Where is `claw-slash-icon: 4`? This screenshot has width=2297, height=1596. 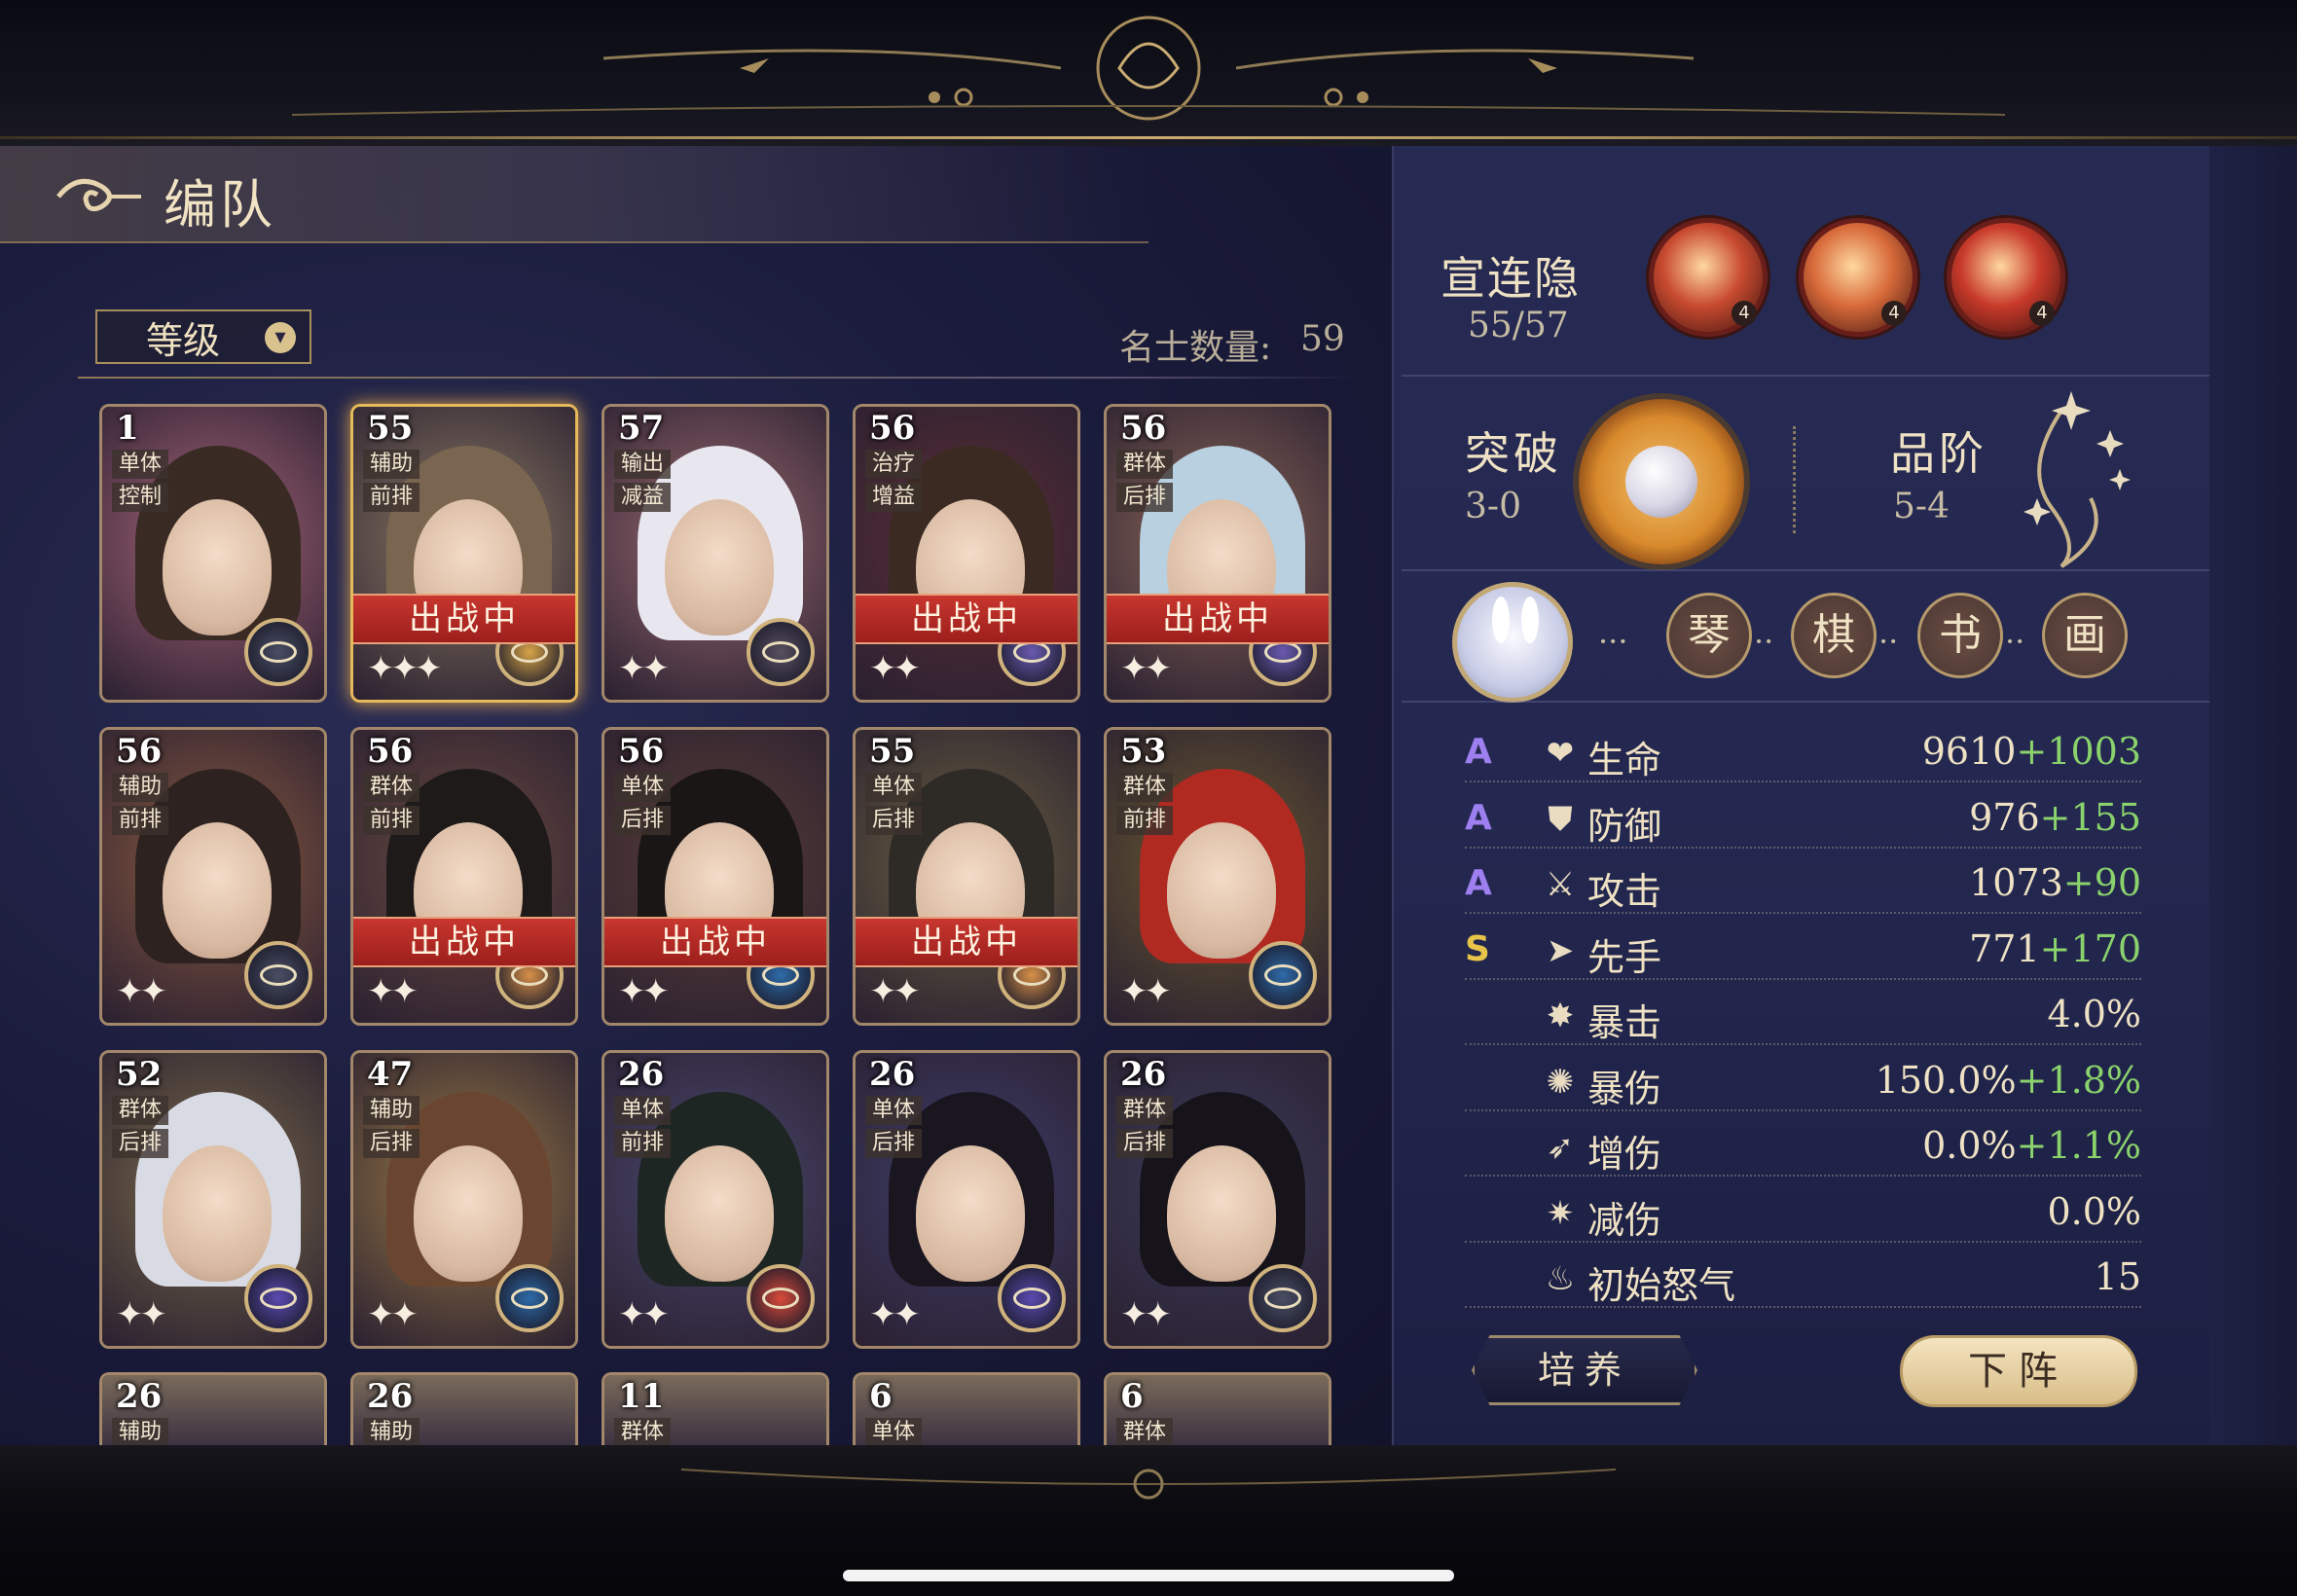 claw-slash-icon: 4 is located at coordinates (1708, 277).